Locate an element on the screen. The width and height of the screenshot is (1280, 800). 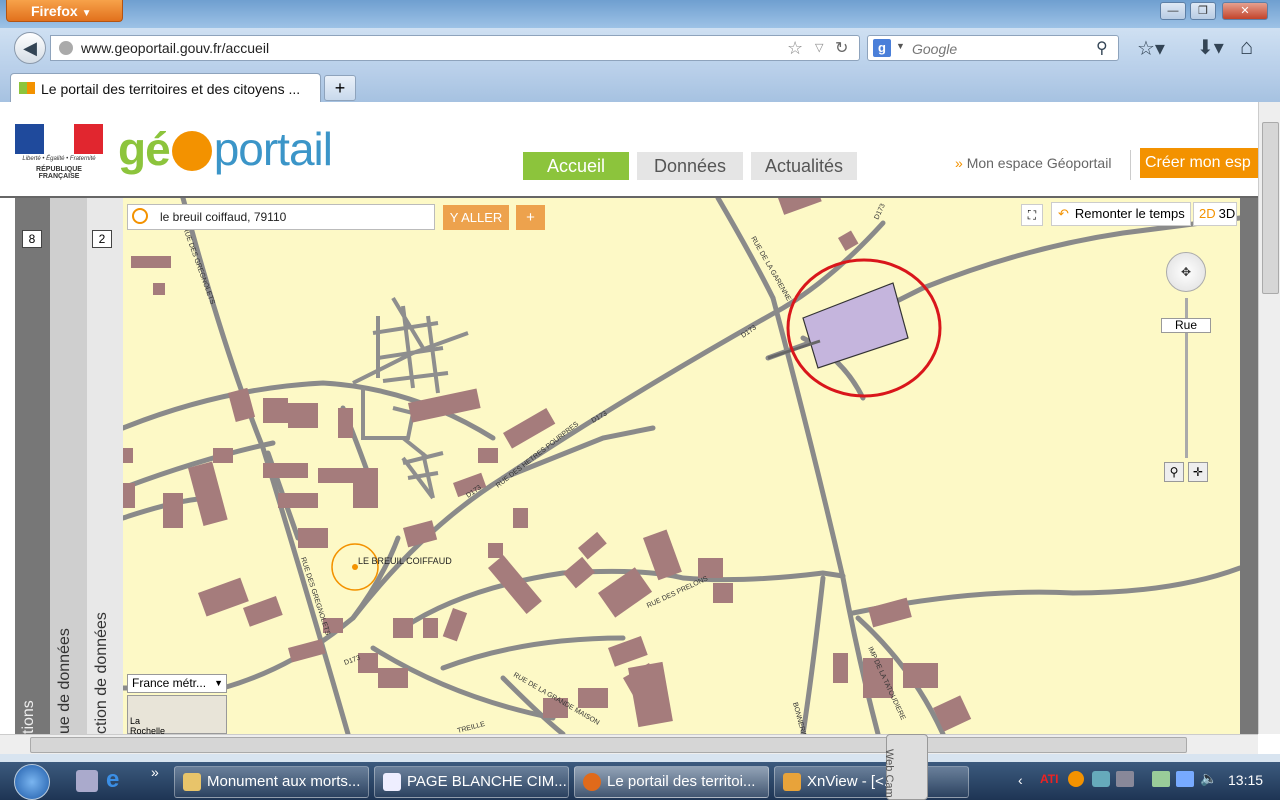
svg-text: RUE DES GREGNOLETS is located at coordinates (198, 265).